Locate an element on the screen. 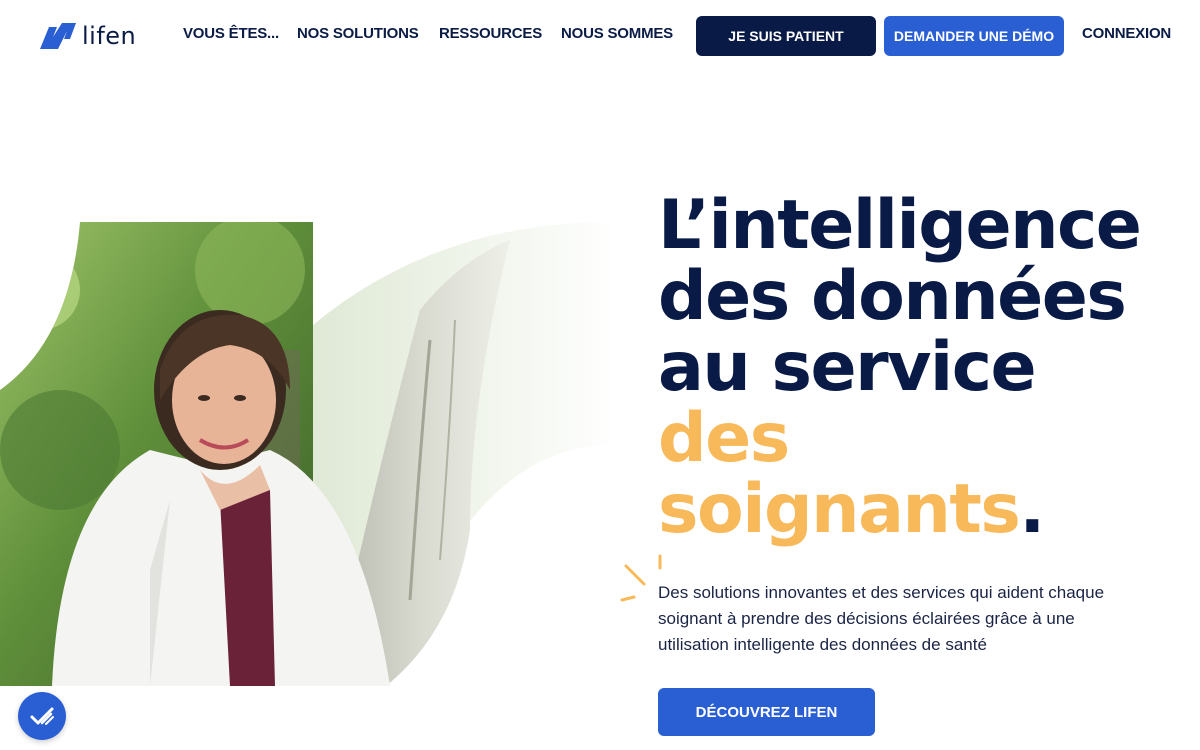 The height and width of the screenshot is (750, 1200). headline-accent-line-1: des is located at coordinates (724, 438).